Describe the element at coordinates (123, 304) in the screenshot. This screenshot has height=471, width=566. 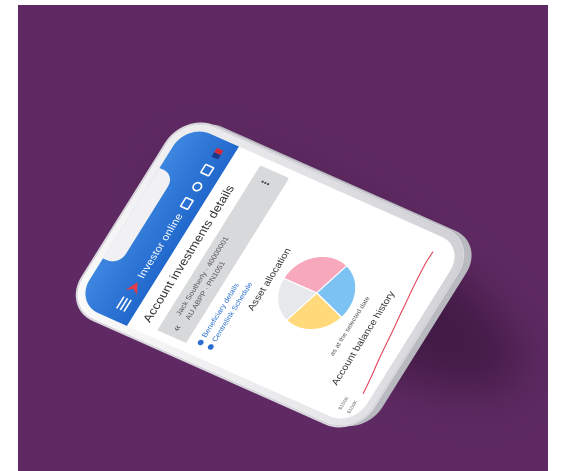
I see `menu-icon` at that location.